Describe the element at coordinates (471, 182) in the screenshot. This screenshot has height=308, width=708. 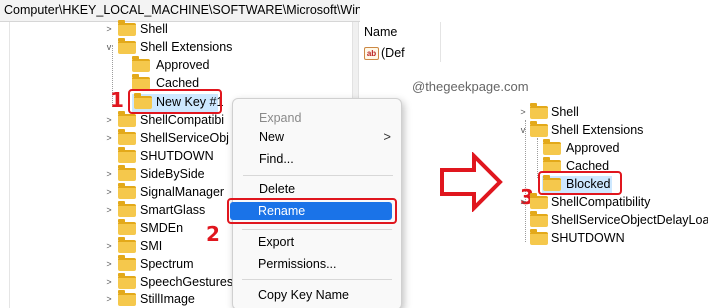
I see `right-arrow-icon` at that location.